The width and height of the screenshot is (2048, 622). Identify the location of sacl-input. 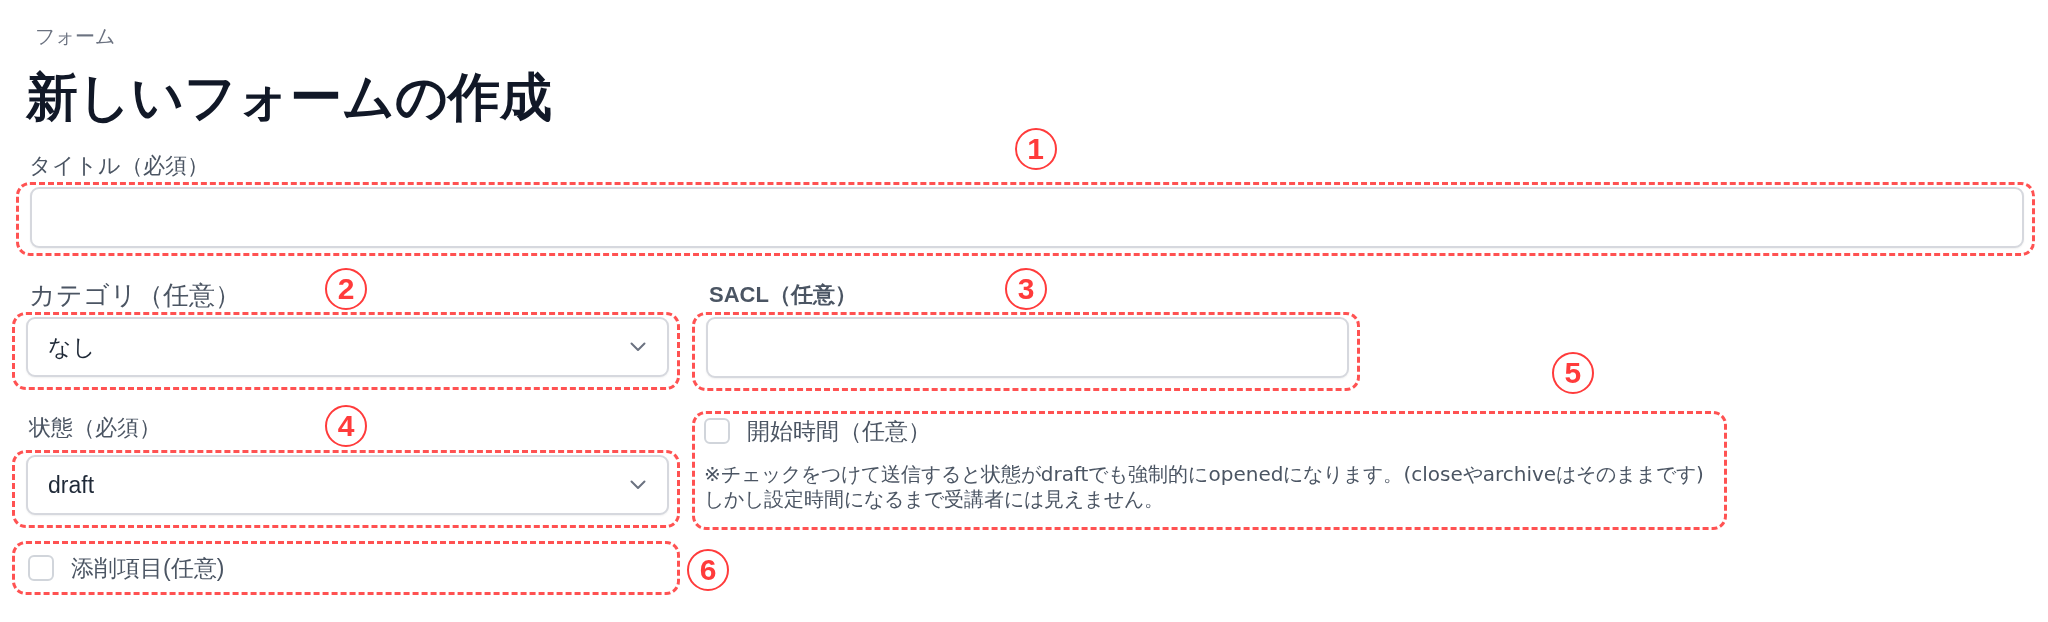
(1027, 347).